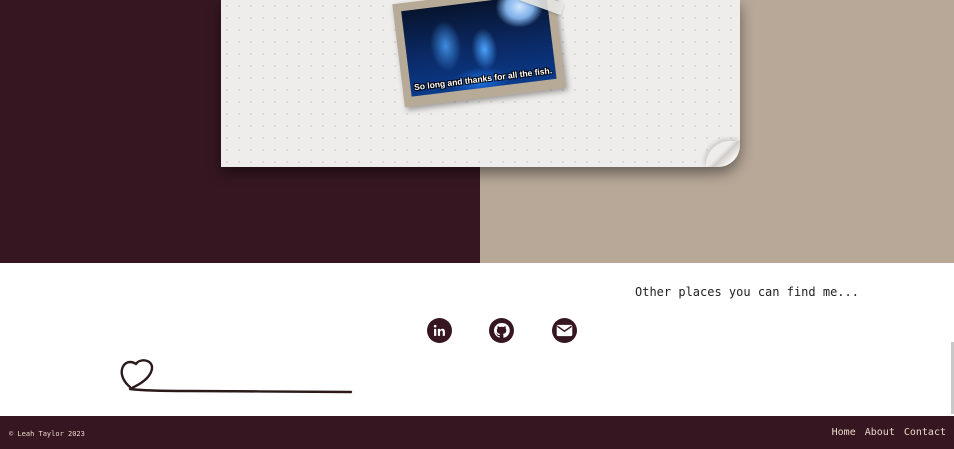 The image size is (954, 449). I want to click on email-link, so click(564, 330).